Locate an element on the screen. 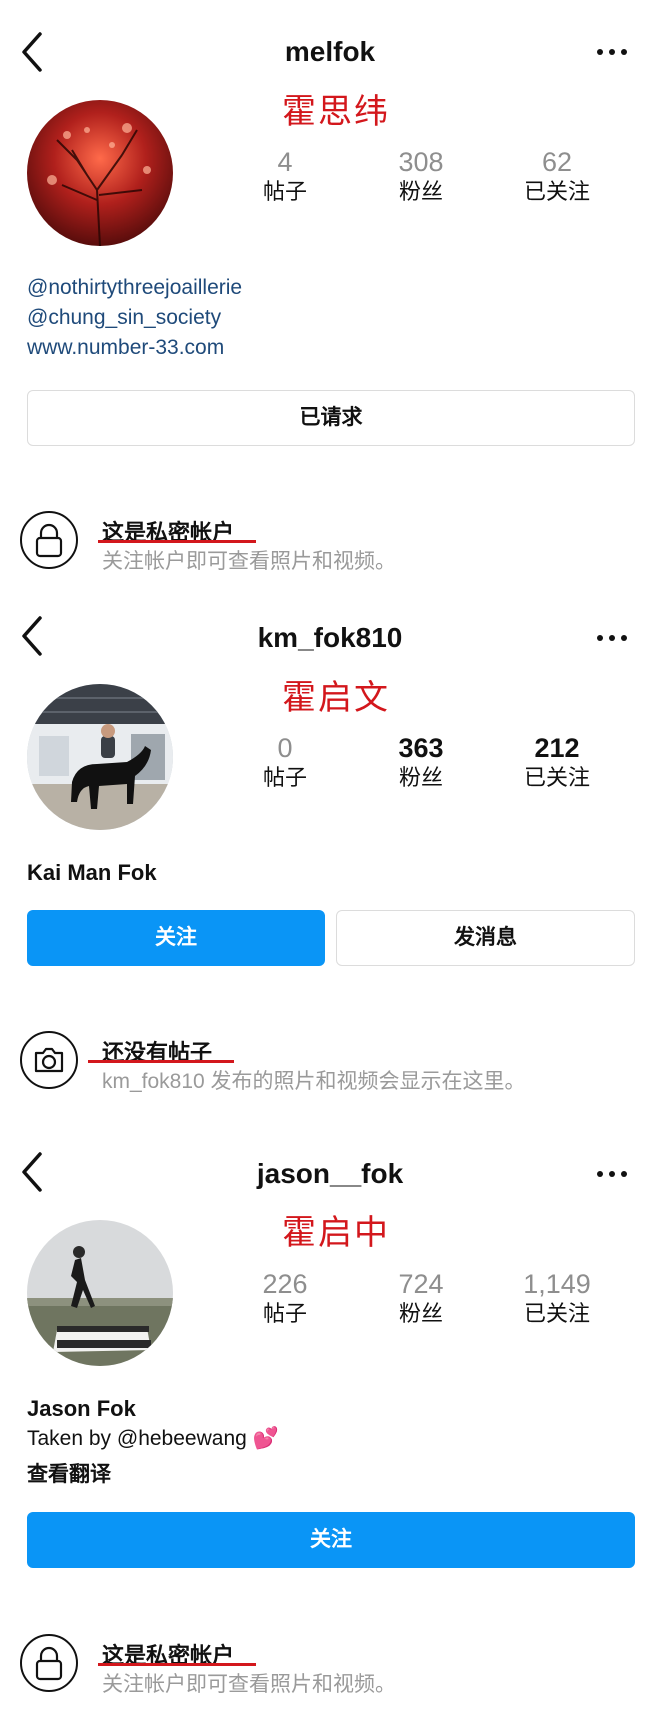 The height and width of the screenshot is (1715, 660). profile-username: jason__fok is located at coordinates (330, 1173).